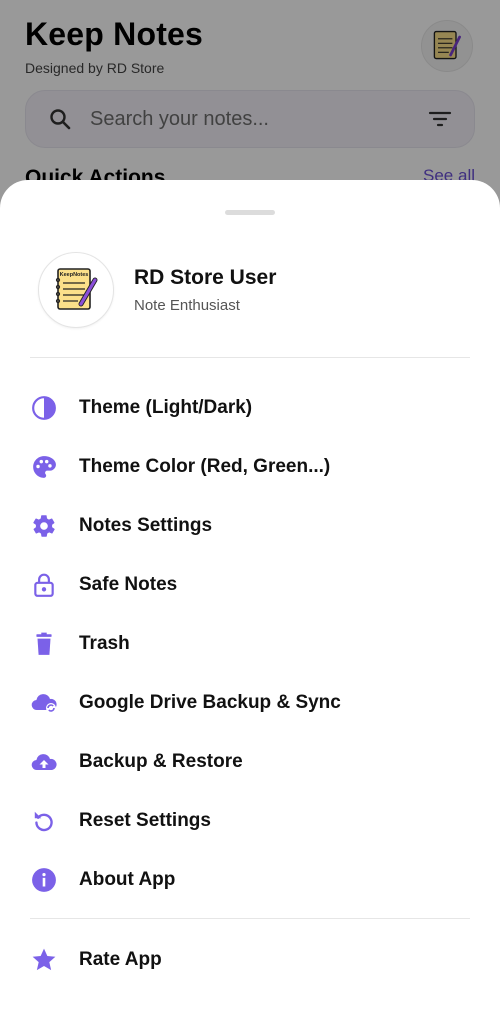 The image size is (500, 1024). What do you see at coordinates (127, 879) in the screenshot?
I see `menu-item-label: About App` at bounding box center [127, 879].